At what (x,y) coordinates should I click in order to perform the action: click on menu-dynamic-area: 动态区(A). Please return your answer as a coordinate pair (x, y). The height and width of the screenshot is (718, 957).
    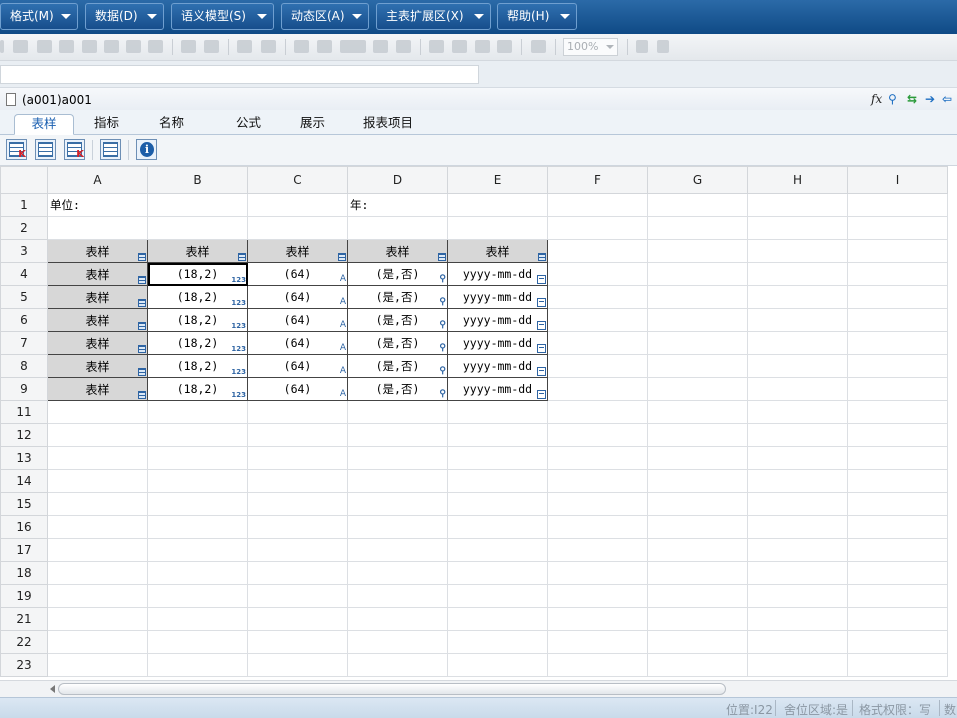
    Looking at the image, I should click on (325, 16).